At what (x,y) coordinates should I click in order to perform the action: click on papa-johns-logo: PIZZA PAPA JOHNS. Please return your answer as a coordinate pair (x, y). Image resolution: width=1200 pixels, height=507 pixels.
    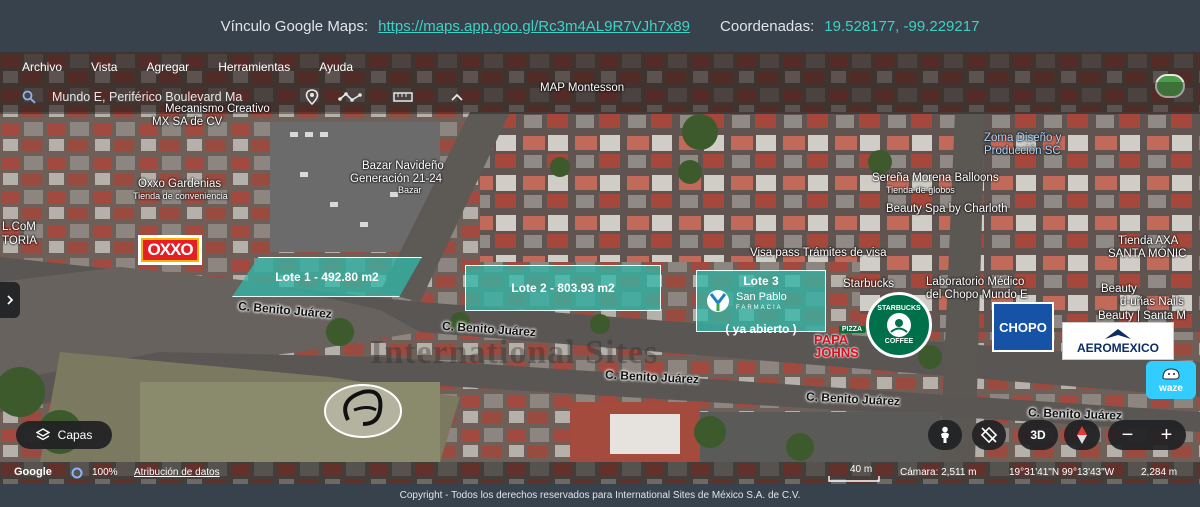
    Looking at the image, I should click on (852, 342).